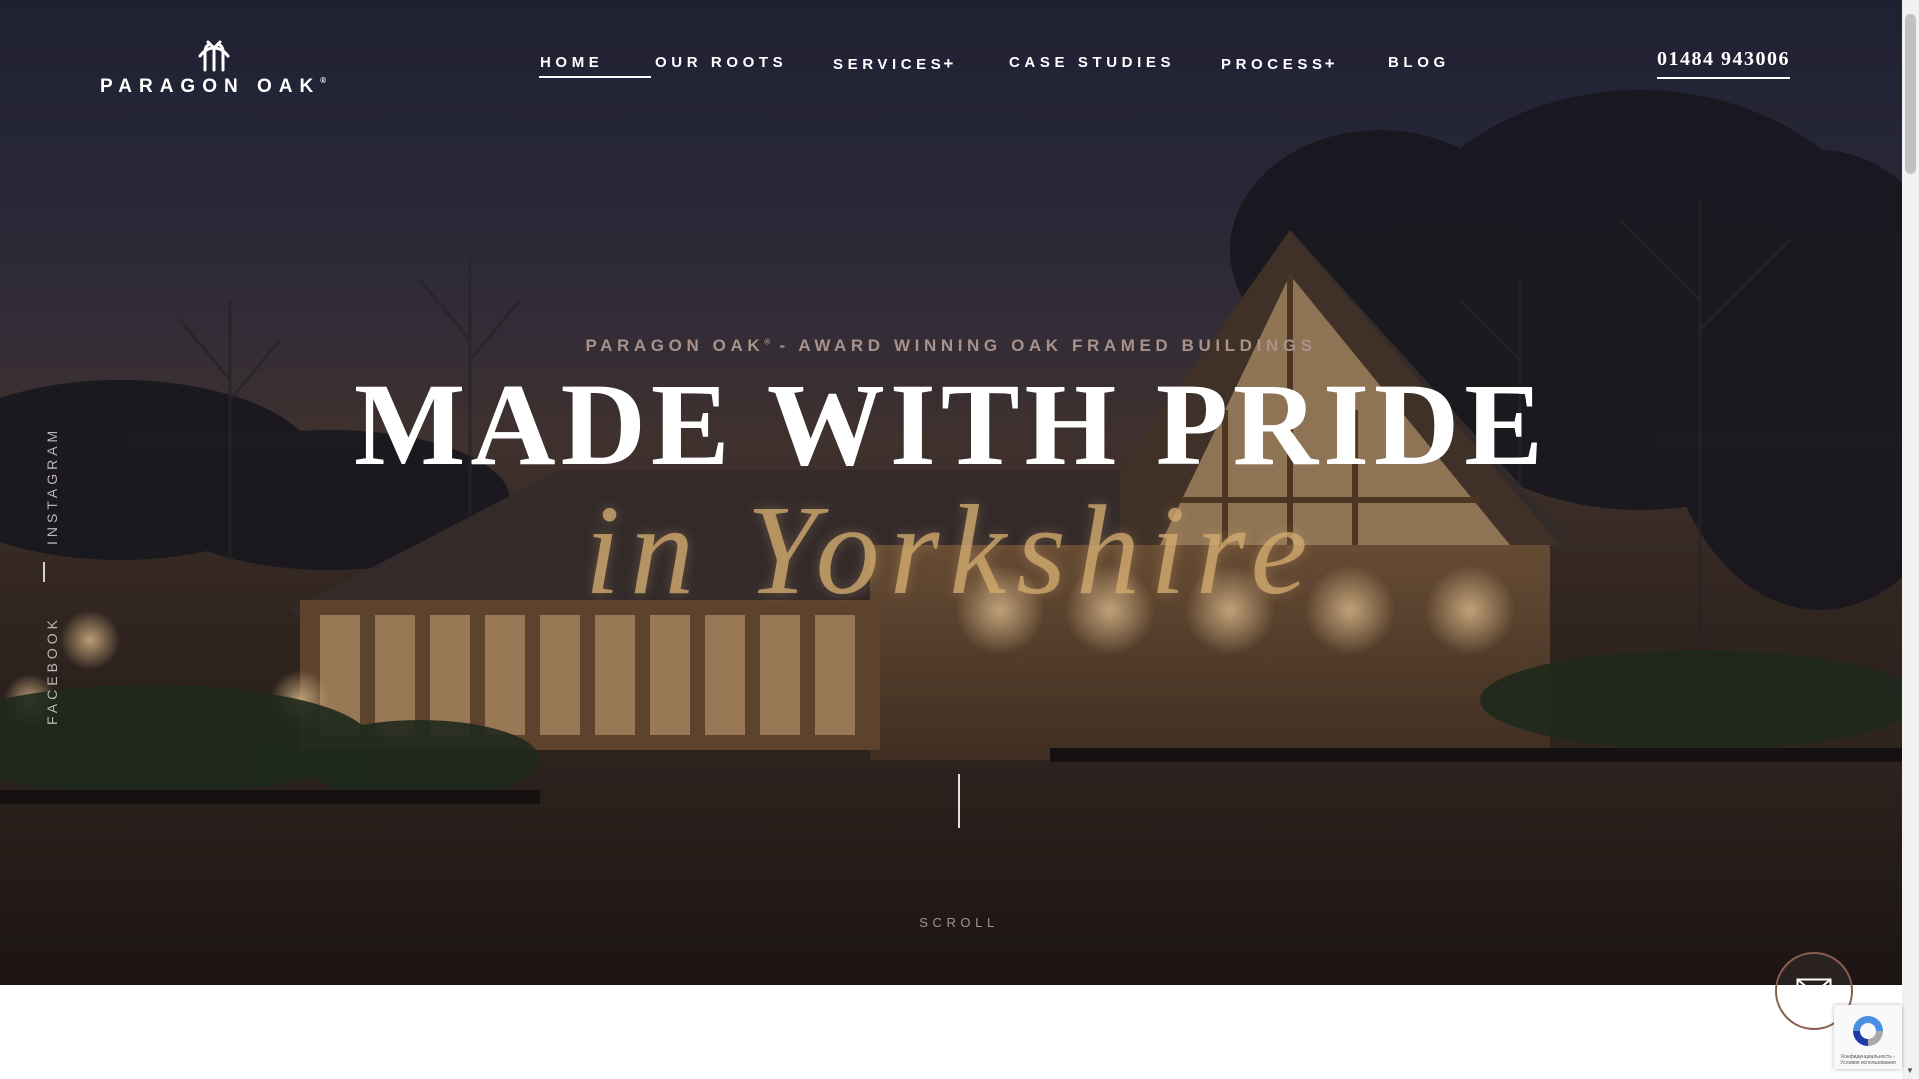 The width and height of the screenshot is (1919, 1079). I want to click on tree-logo-icon, so click(214, 56).